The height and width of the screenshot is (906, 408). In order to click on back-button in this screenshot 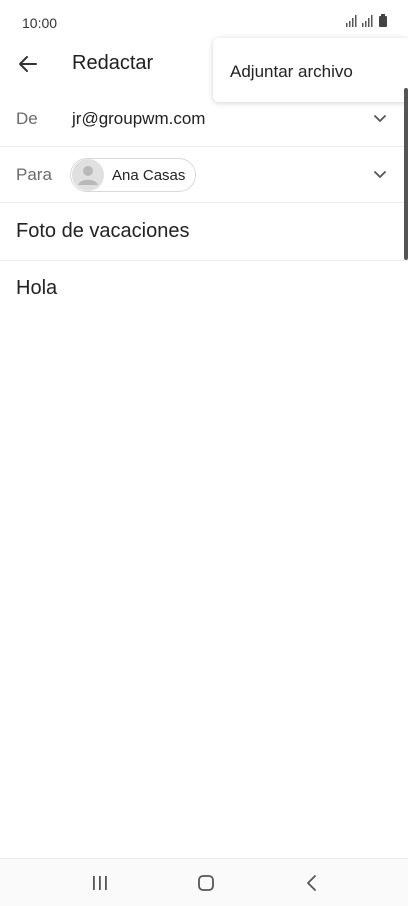, I will do `click(28, 64)`.